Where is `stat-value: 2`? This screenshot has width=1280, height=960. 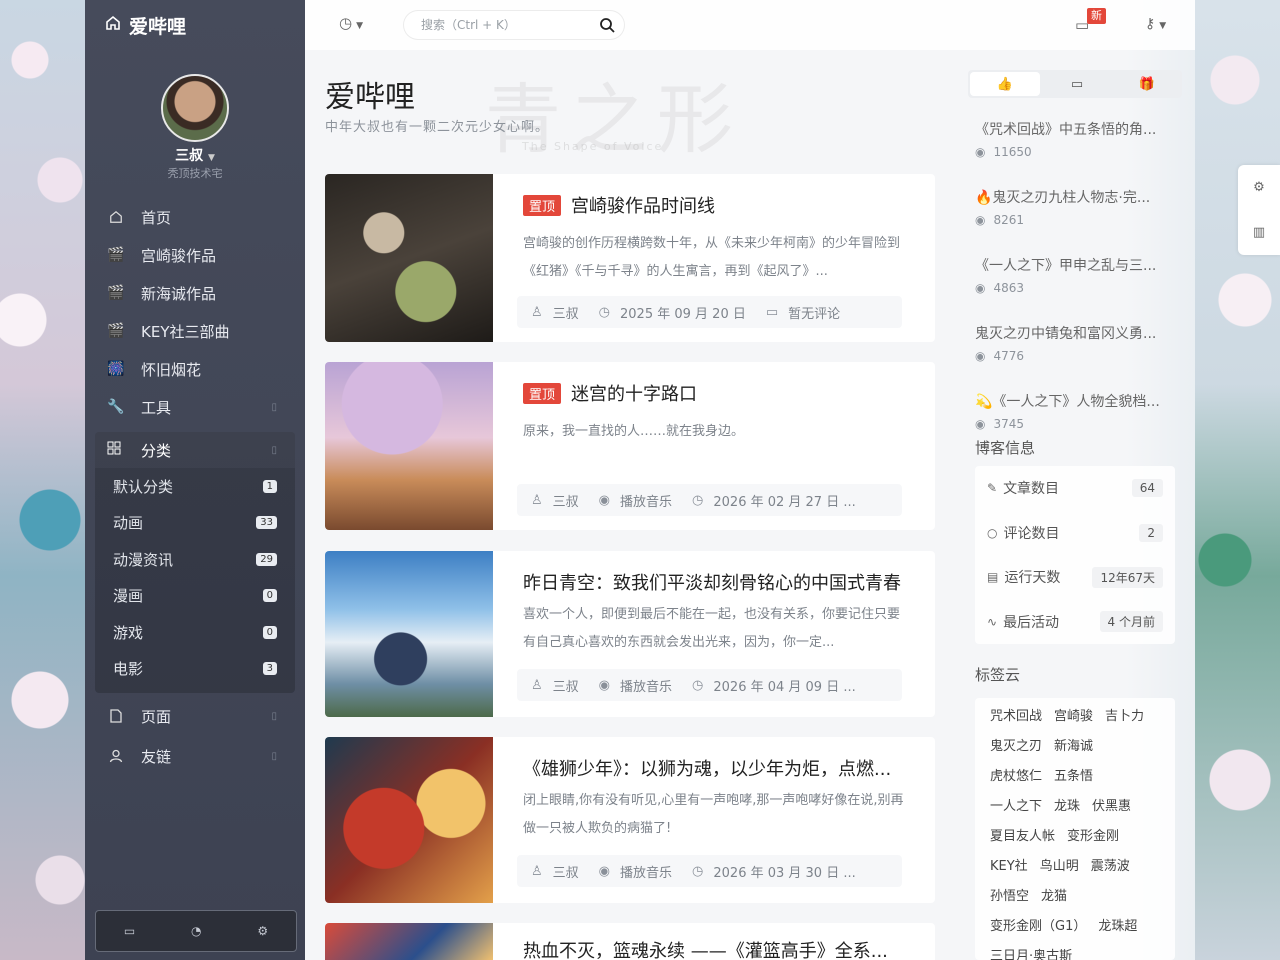
stat-value: 2 is located at coordinates (1151, 532).